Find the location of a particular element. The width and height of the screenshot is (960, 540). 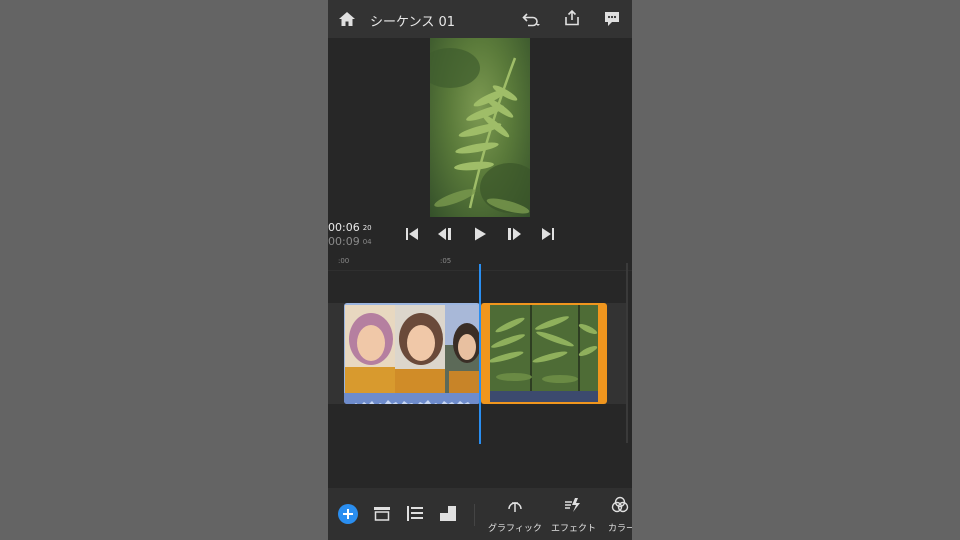

timecode-display: 00:06 20 00:09 04 is located at coordinates (358, 235).